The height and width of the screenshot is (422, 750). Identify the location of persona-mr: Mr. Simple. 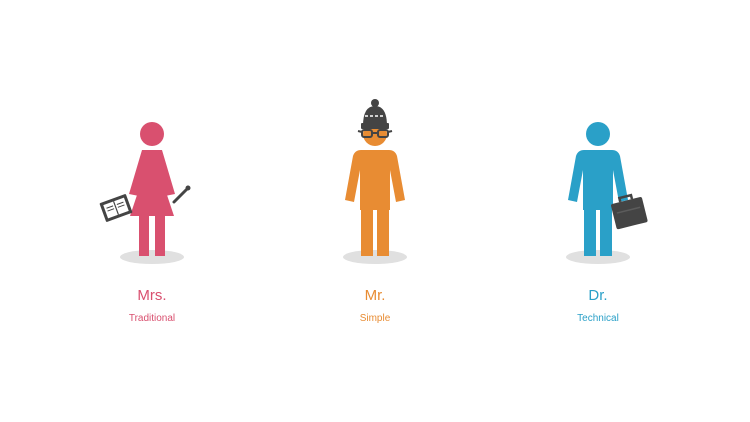
(375, 215).